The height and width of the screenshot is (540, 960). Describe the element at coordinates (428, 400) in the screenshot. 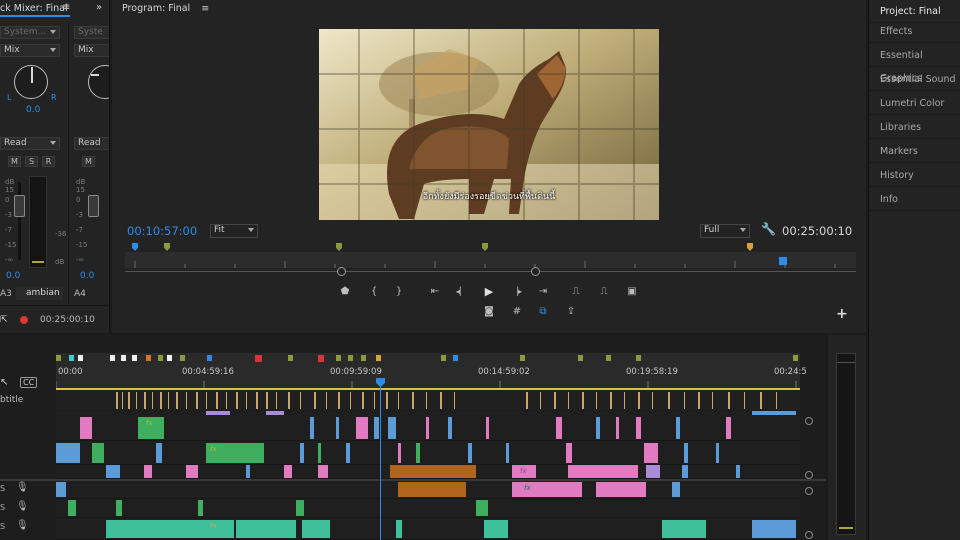

I see `subtitle-track-clips` at that location.